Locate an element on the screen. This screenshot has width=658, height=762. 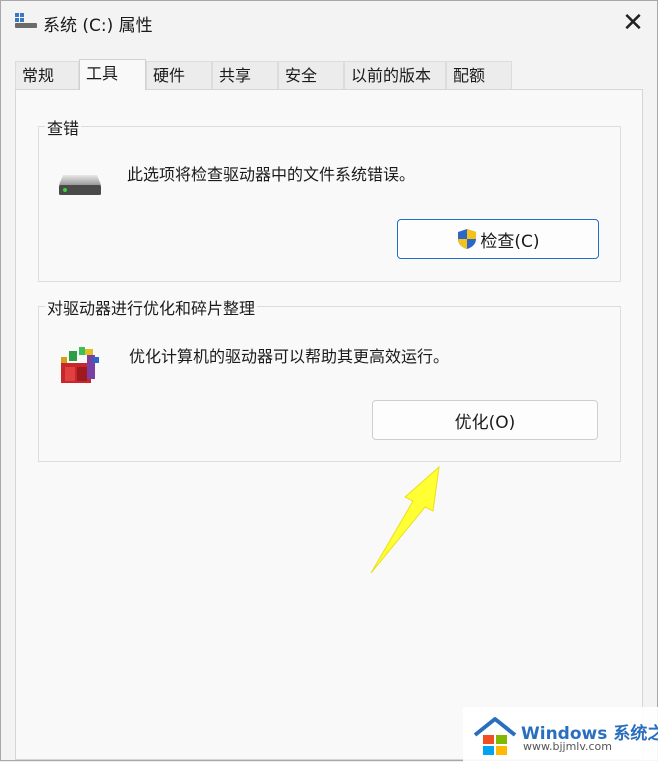
tab-general: 常规 is located at coordinates (47, 75).